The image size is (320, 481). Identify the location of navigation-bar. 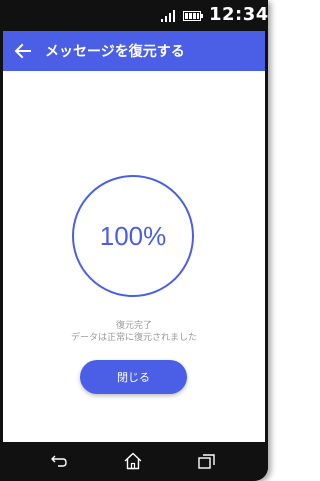
(134, 461).